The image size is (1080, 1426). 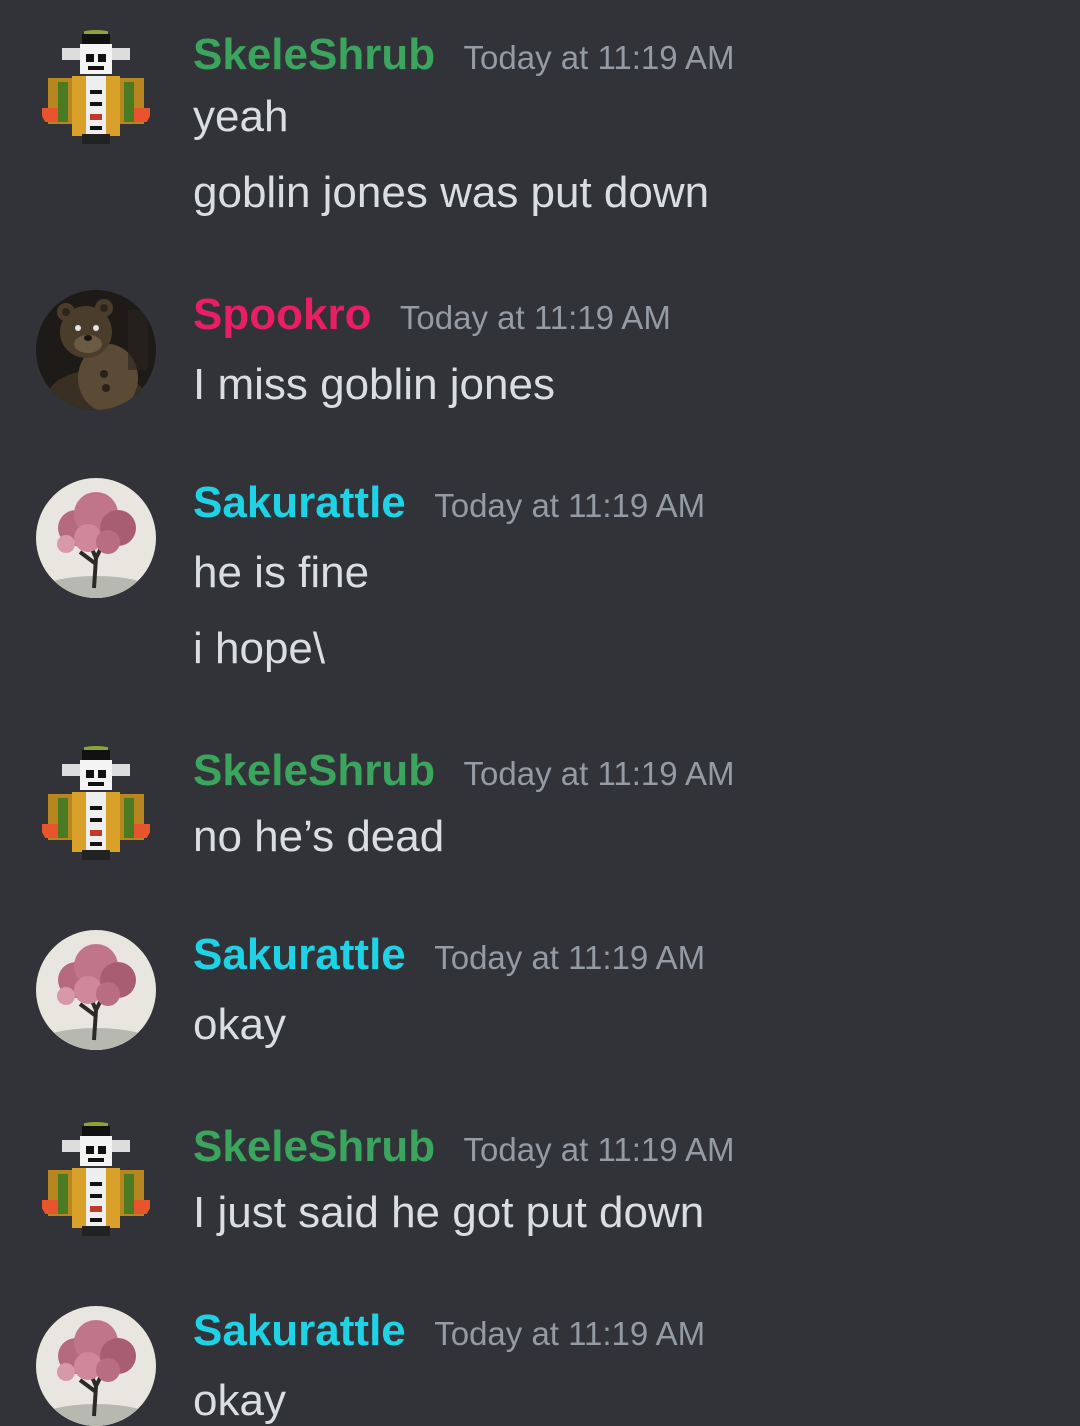 I want to click on message-text: I miss goblin jones, so click(x=374, y=384).